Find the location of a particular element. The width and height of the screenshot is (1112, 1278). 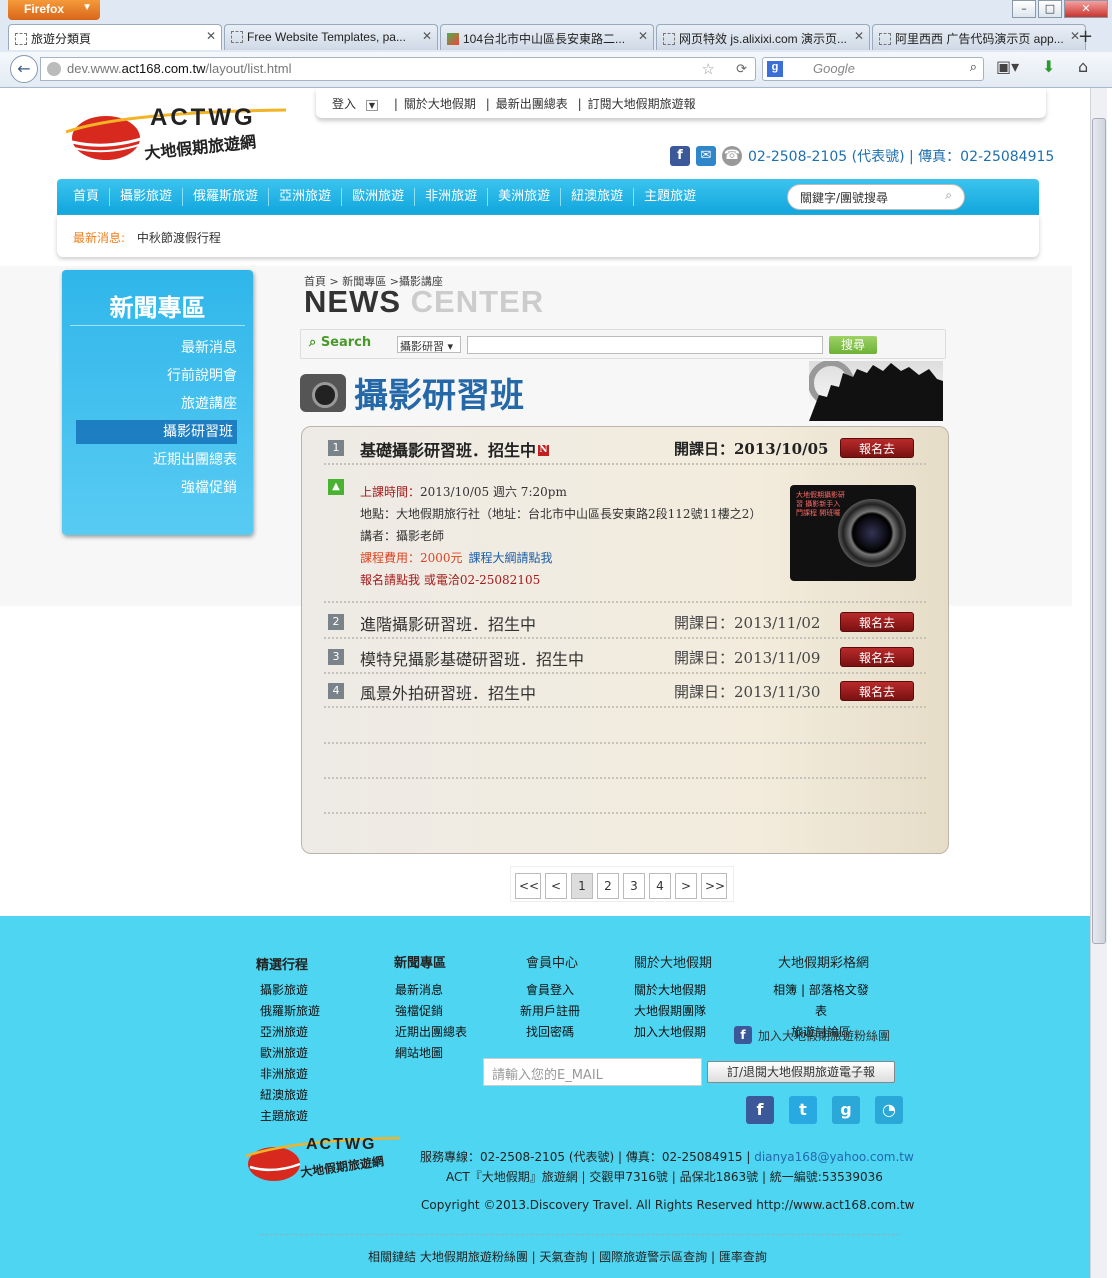

page-1: 1 is located at coordinates (582, 886).